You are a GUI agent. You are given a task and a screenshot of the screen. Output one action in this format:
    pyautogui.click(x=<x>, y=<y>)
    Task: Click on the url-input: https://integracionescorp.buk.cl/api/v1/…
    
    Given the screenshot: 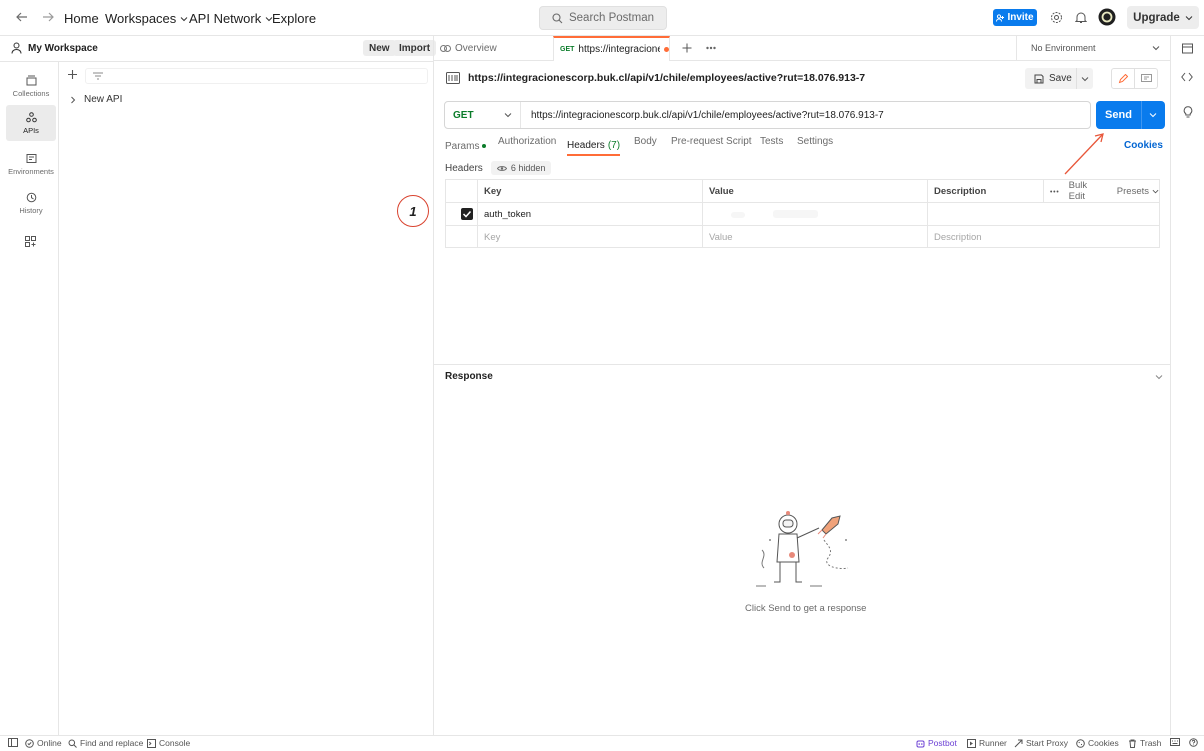 What is the action you would take?
    pyautogui.click(x=702, y=115)
    